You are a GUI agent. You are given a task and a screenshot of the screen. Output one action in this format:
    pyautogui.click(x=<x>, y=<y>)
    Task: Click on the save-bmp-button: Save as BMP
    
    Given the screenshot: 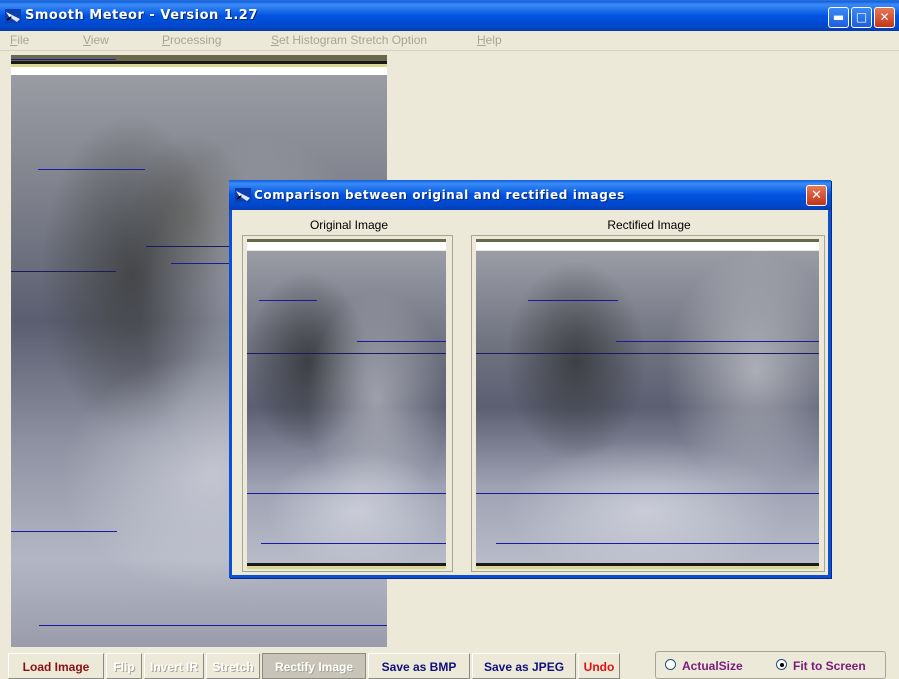 What is the action you would take?
    pyautogui.click(x=419, y=666)
    